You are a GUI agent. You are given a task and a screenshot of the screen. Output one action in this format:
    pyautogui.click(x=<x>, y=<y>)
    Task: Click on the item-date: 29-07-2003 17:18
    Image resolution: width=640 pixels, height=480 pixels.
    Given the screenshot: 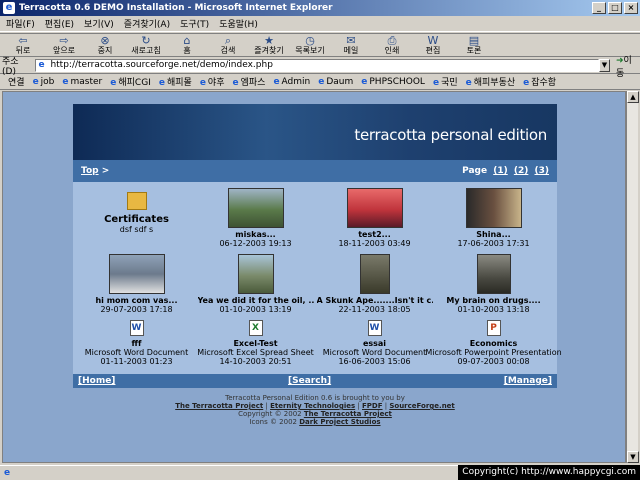 What is the action you would take?
    pyautogui.click(x=136, y=309)
    